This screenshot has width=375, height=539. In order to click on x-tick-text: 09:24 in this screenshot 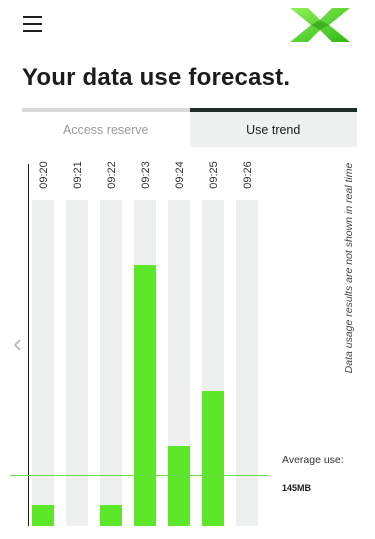, I will do `click(180, 175)`.